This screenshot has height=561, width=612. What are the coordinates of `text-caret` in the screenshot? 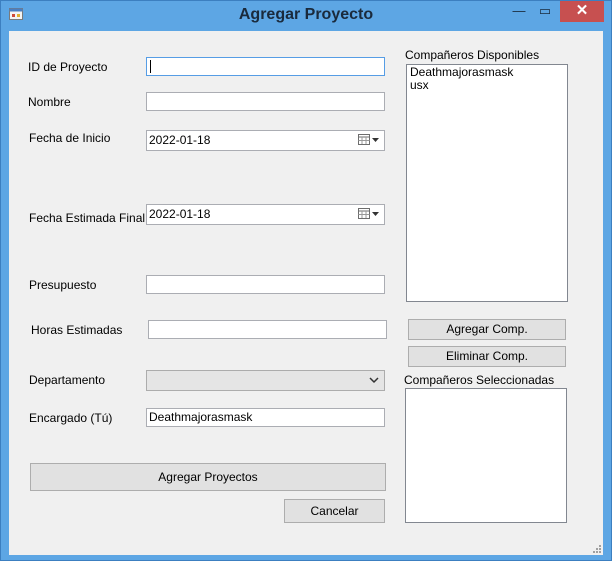 It's located at (150, 67).